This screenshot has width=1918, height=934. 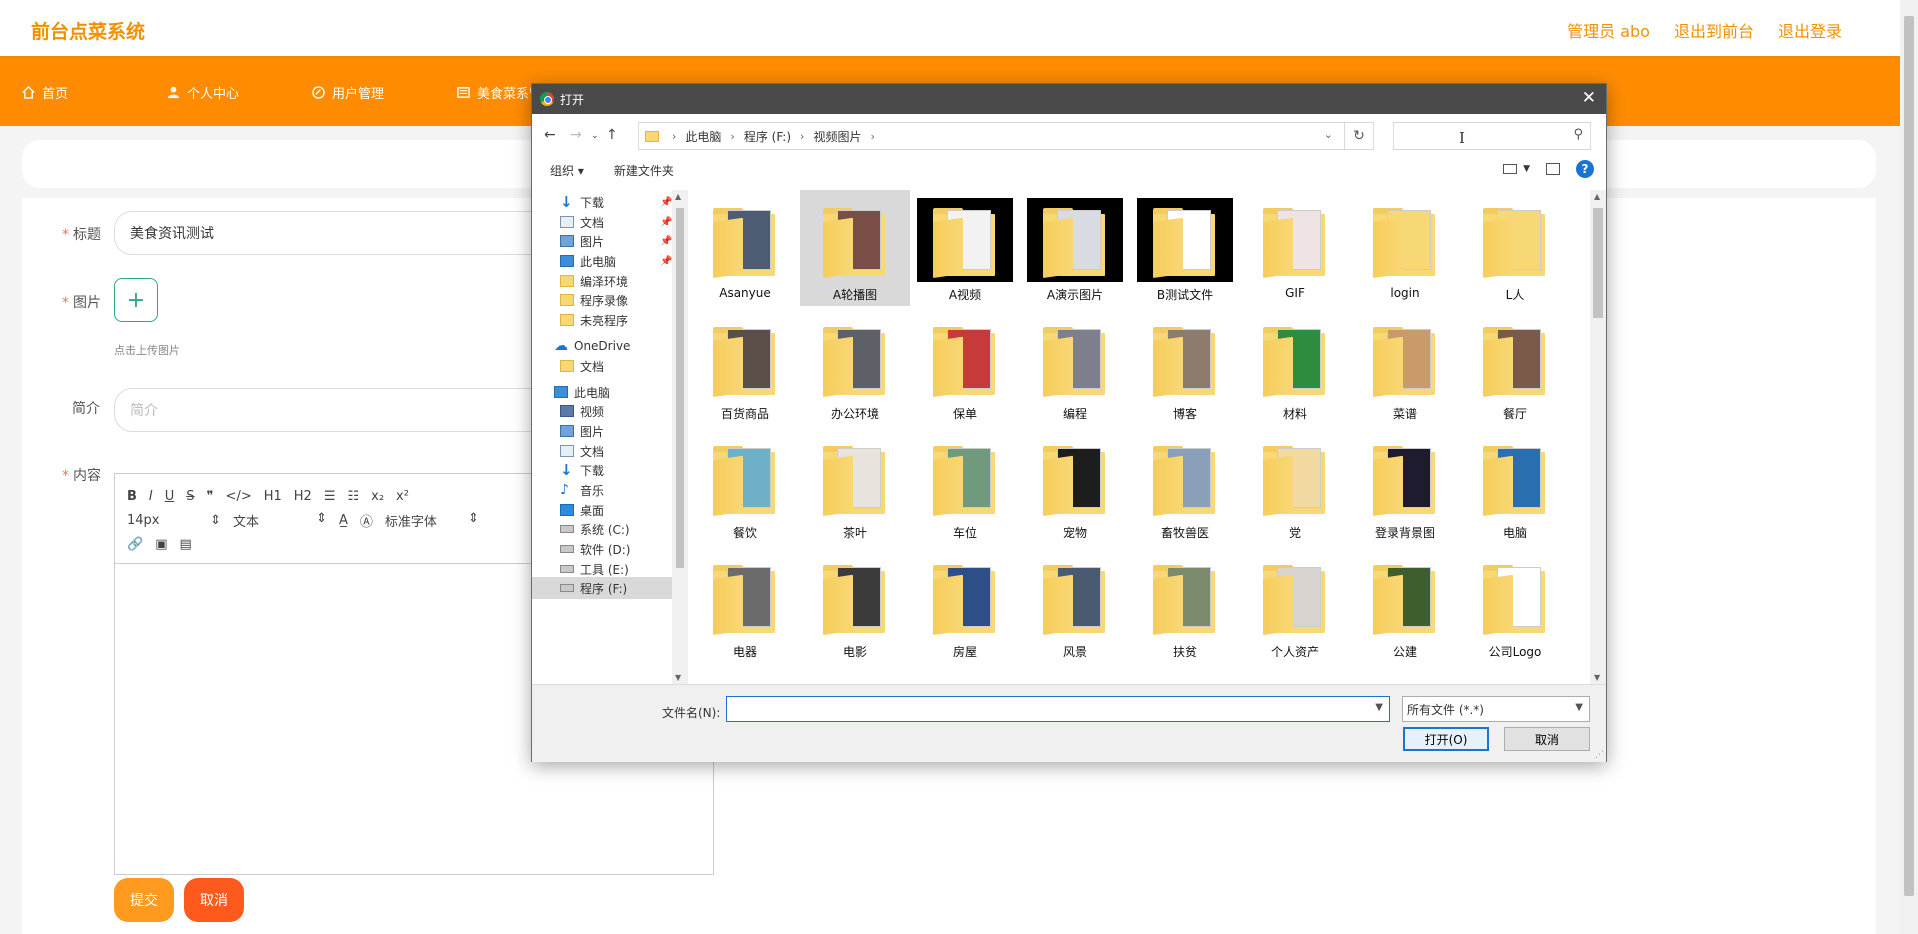 I want to click on strike-icon: S, so click(x=190, y=496).